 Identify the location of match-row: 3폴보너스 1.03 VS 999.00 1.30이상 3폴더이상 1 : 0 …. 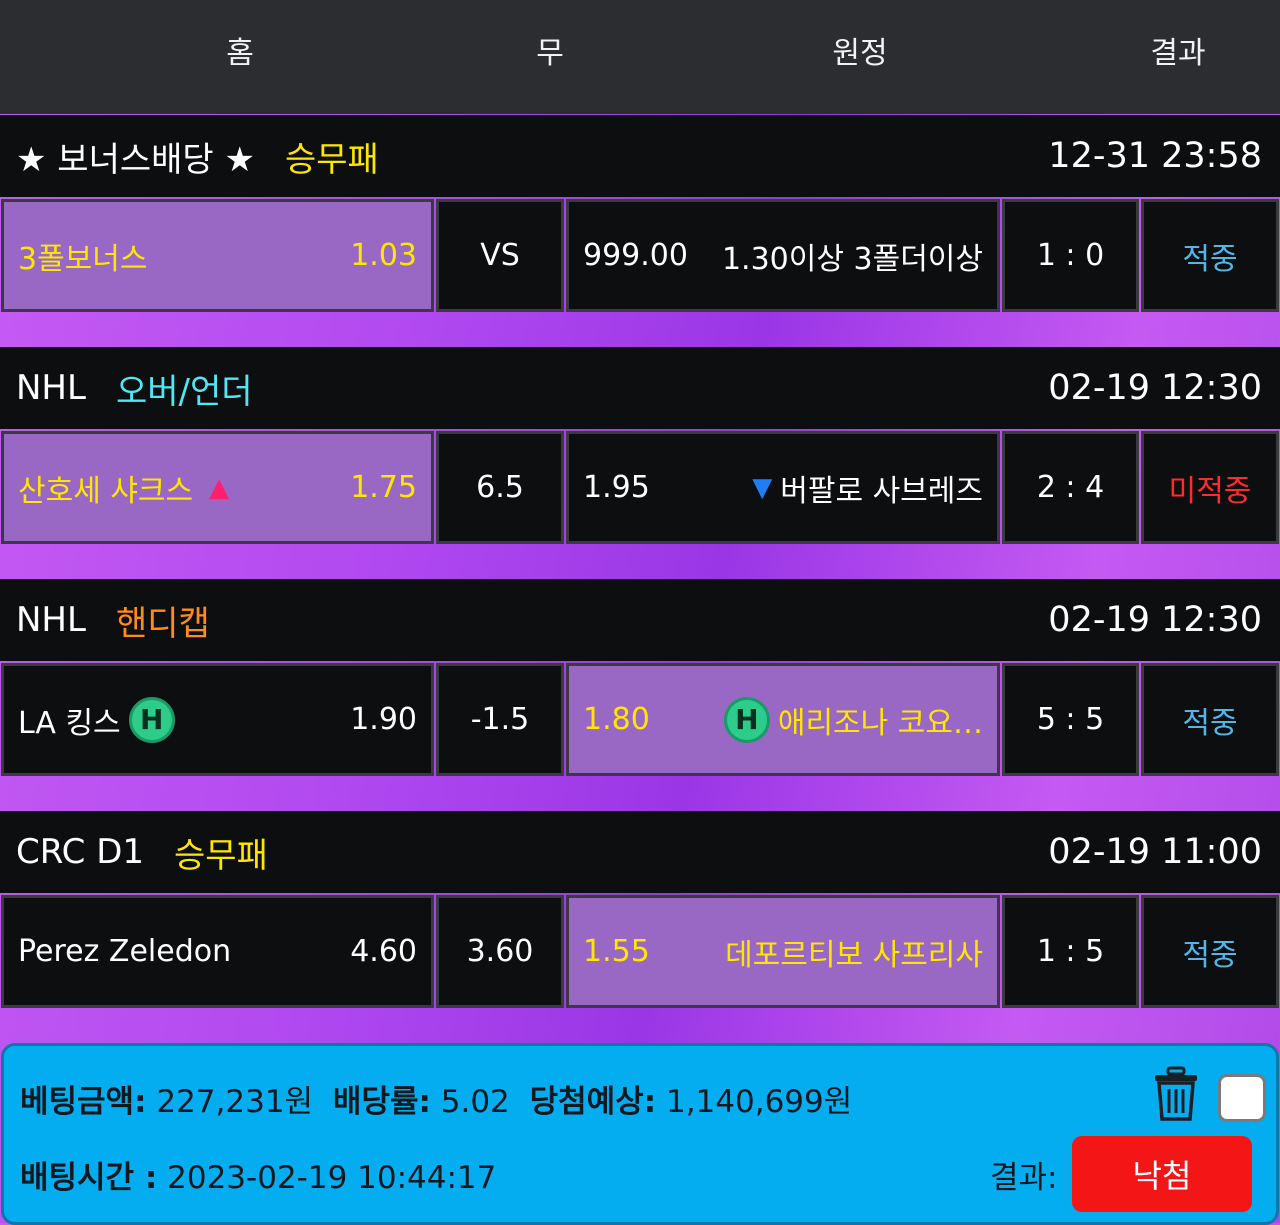
(640, 256).